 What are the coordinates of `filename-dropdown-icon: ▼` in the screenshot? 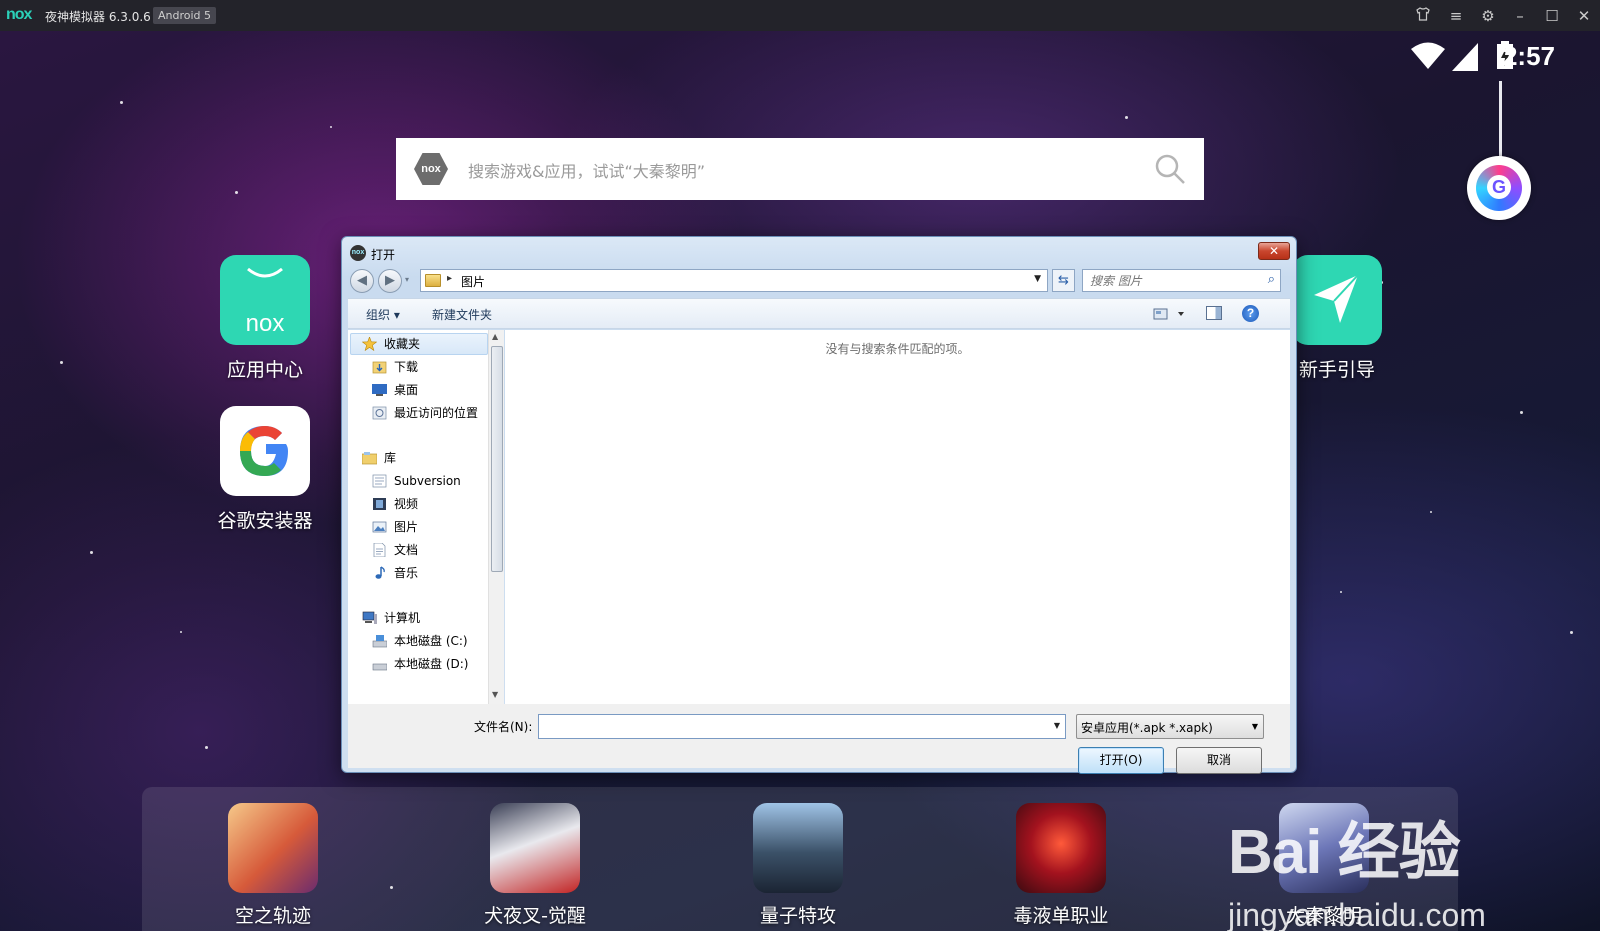 It's located at (1057, 725).